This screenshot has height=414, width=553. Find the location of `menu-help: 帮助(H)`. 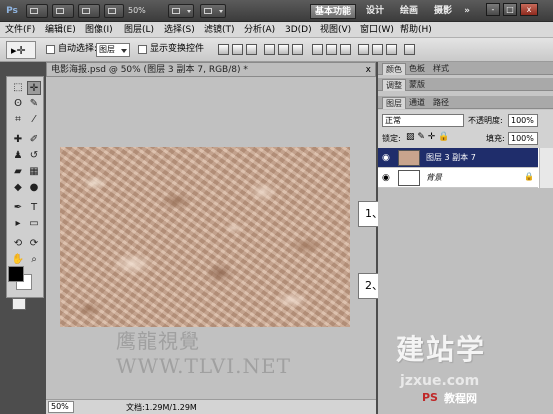

menu-help: 帮助(H) is located at coordinates (416, 30).